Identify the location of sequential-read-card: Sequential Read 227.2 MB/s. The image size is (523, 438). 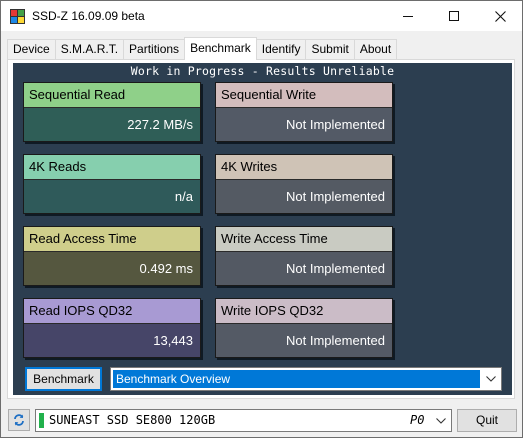
(112, 112).